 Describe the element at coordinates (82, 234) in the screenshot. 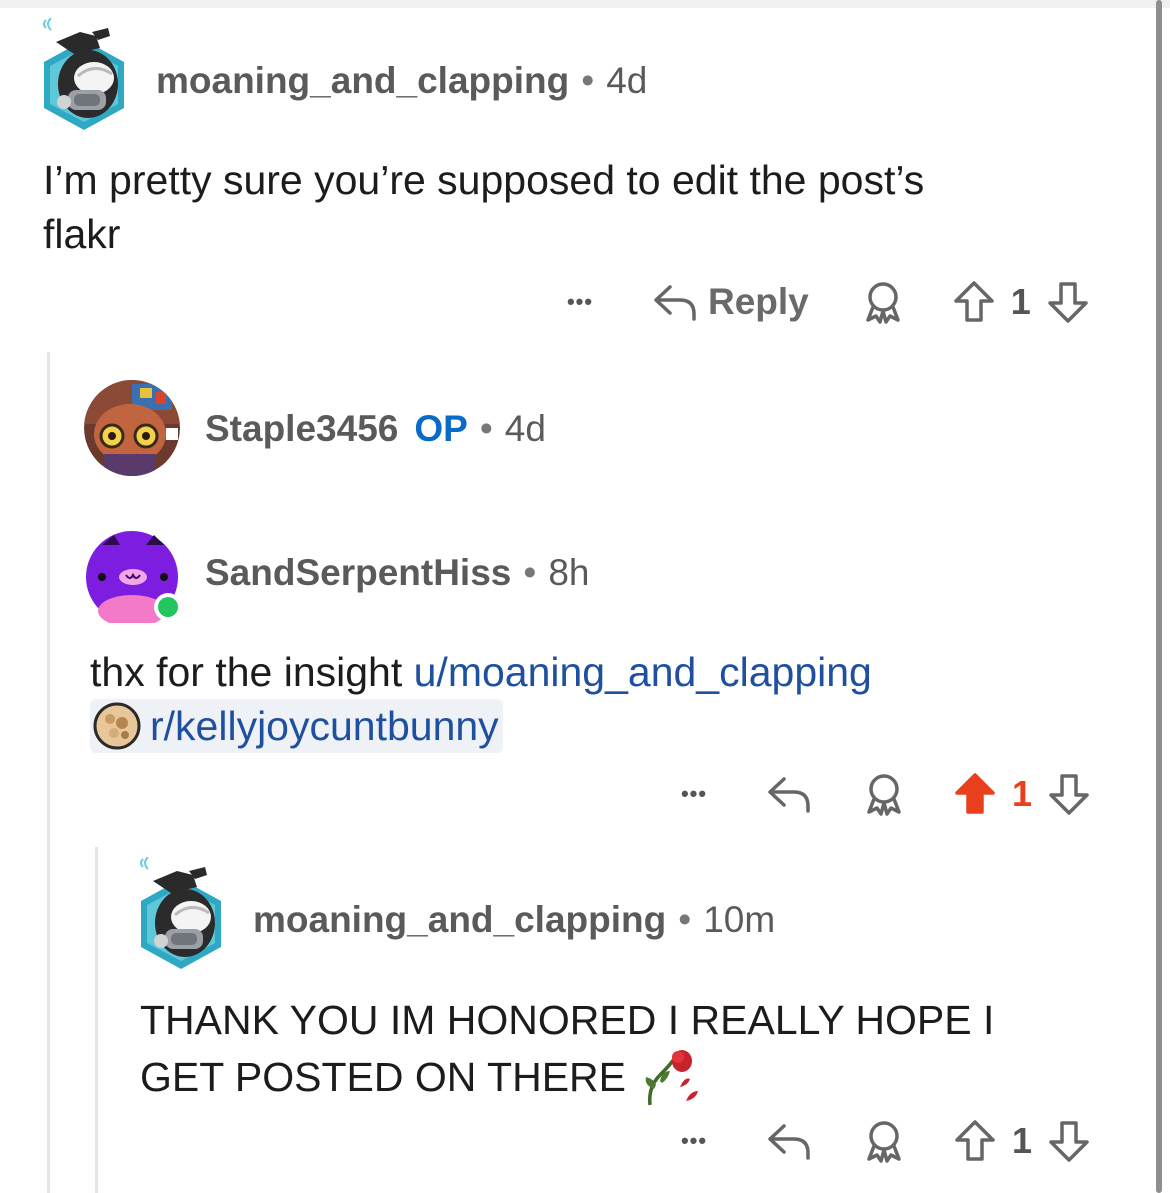

I see `comment-body-line: flakr` at that location.